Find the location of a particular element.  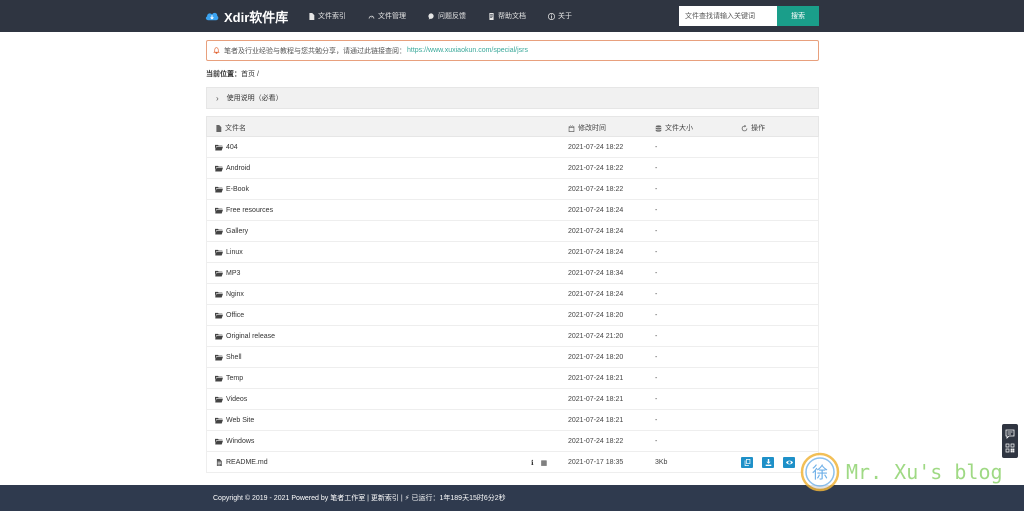

header-modified: 修改时间 is located at coordinates (587, 128).